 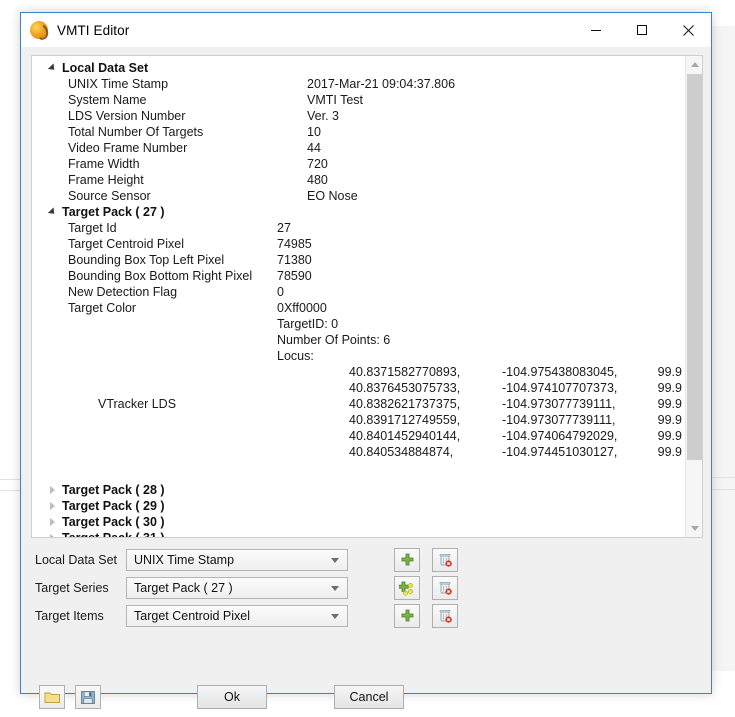 What do you see at coordinates (358, 148) in the screenshot?
I see `tree-row: Video Frame Number 44` at bounding box center [358, 148].